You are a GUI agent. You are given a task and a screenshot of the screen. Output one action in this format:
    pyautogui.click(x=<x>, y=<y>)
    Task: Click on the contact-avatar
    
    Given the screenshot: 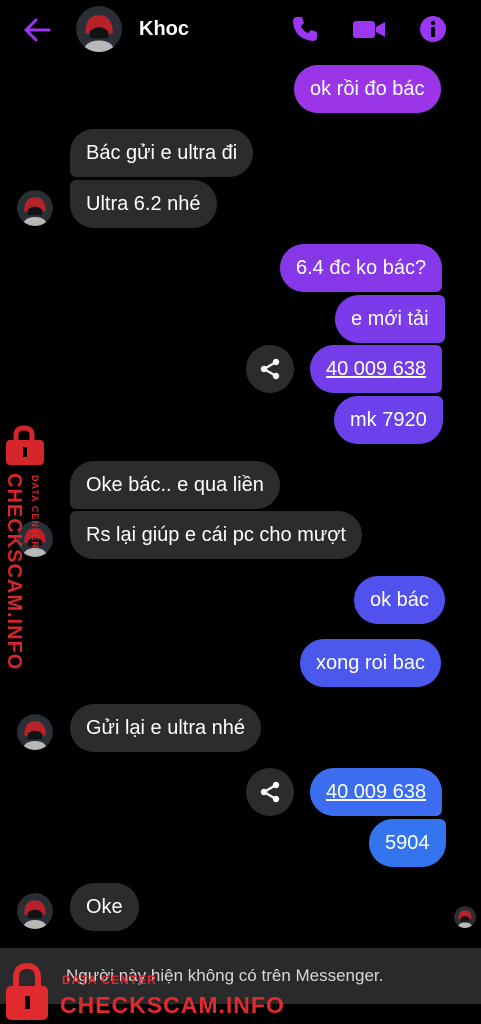 What is the action you would take?
    pyautogui.click(x=99, y=29)
    